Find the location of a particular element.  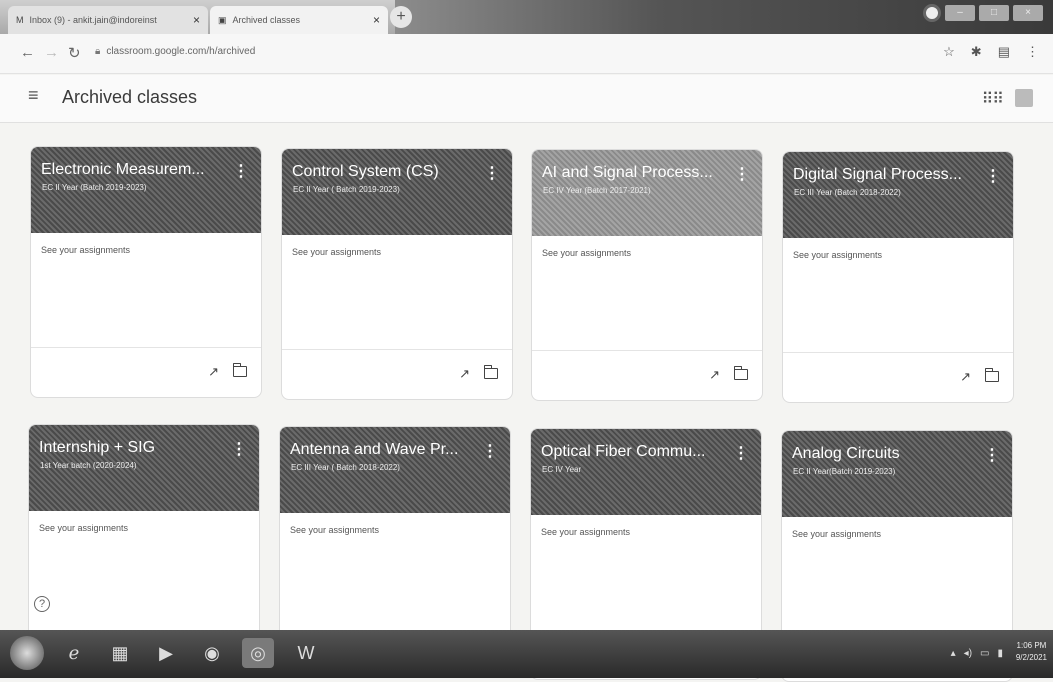

clock-date: 9/2/2021 is located at coordinates (1031, 657).